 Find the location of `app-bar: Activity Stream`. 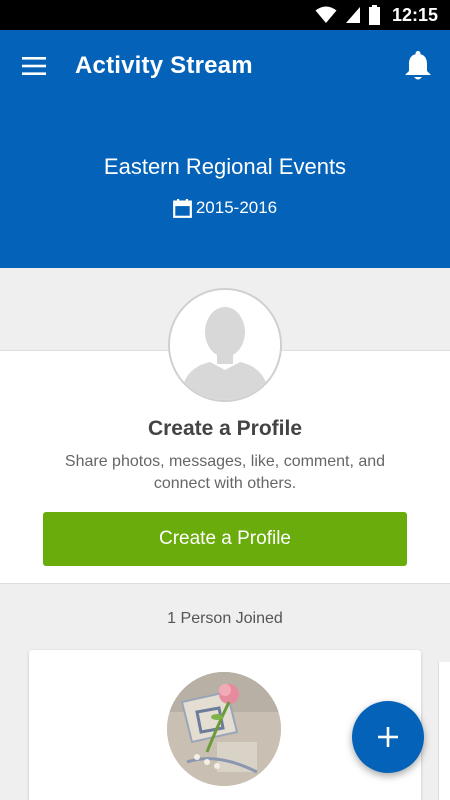

app-bar: Activity Stream is located at coordinates (225, 66).